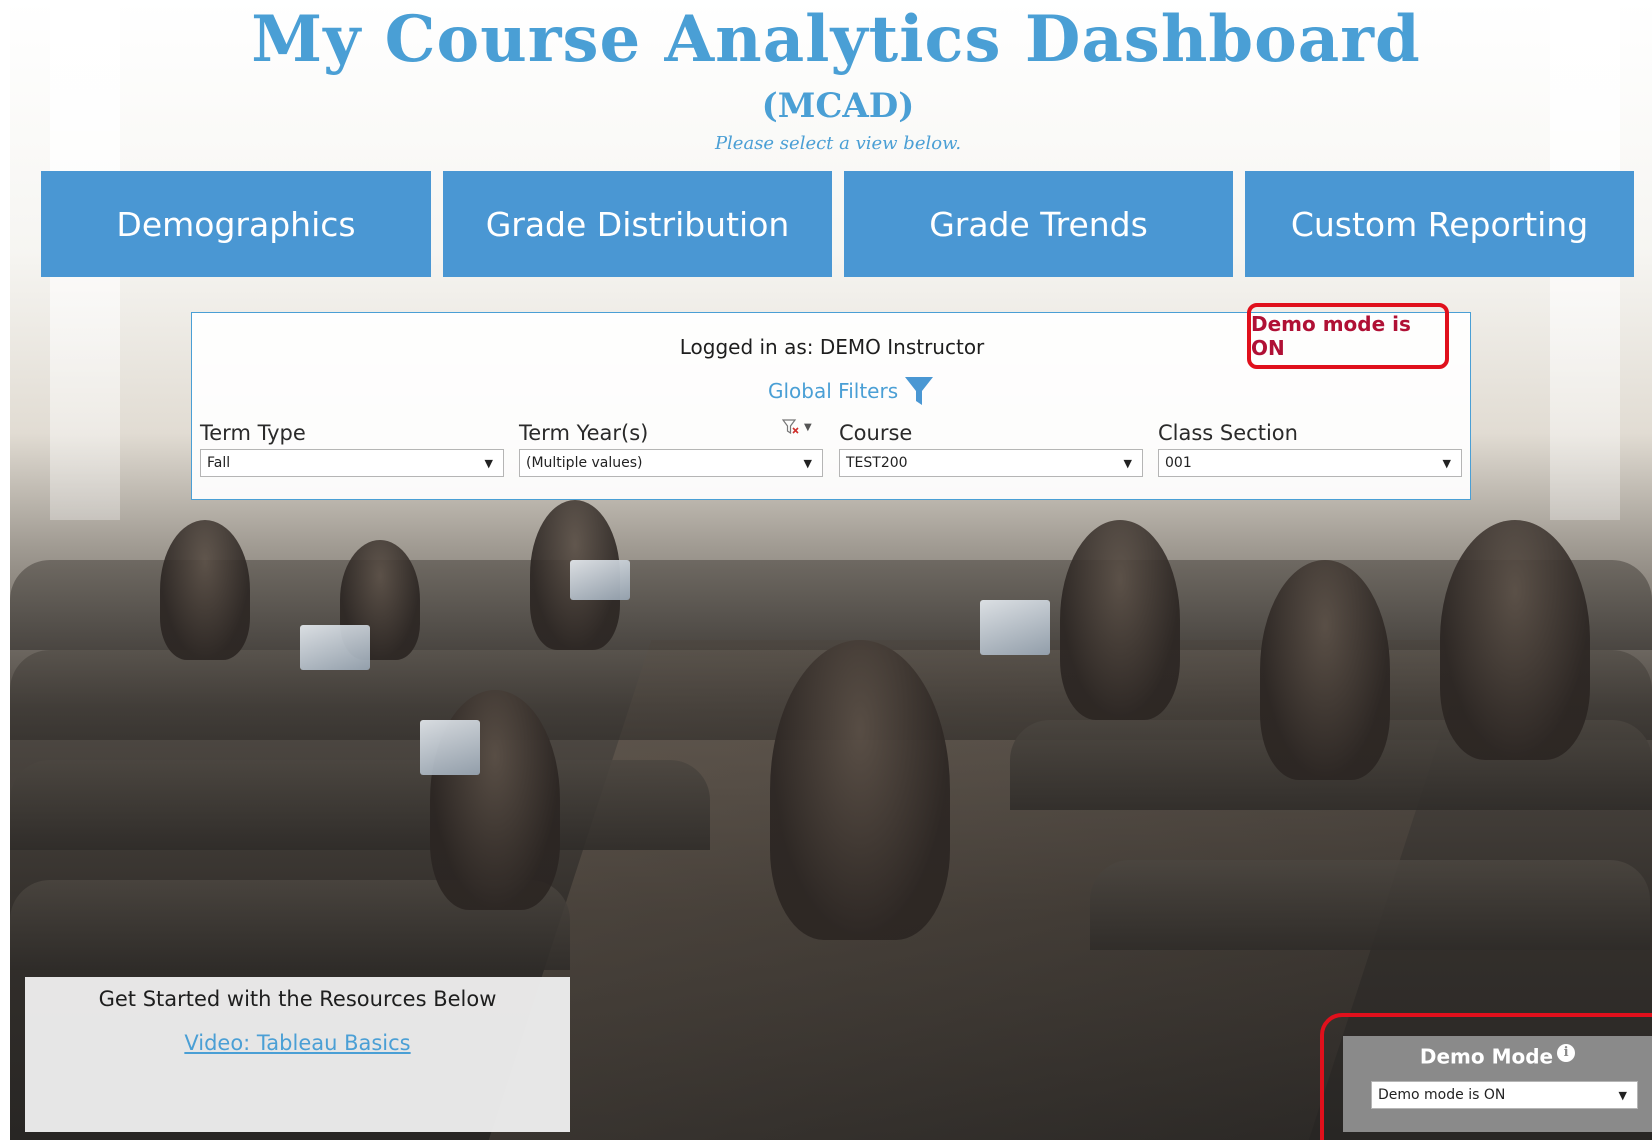  What do you see at coordinates (1486, 1056) in the screenshot?
I see `demo-mode-title: Demo Mode` at bounding box center [1486, 1056].